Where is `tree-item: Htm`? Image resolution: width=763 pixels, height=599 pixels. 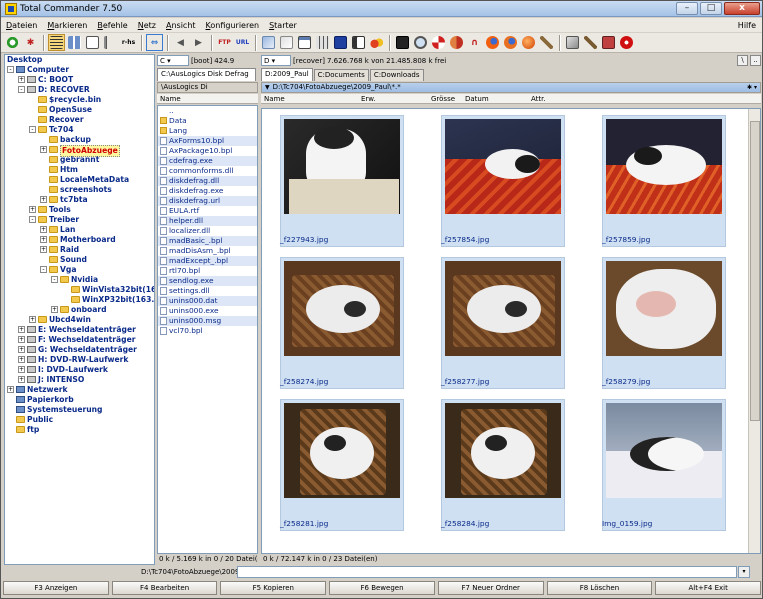 tree-item: Htm is located at coordinates (79, 170).